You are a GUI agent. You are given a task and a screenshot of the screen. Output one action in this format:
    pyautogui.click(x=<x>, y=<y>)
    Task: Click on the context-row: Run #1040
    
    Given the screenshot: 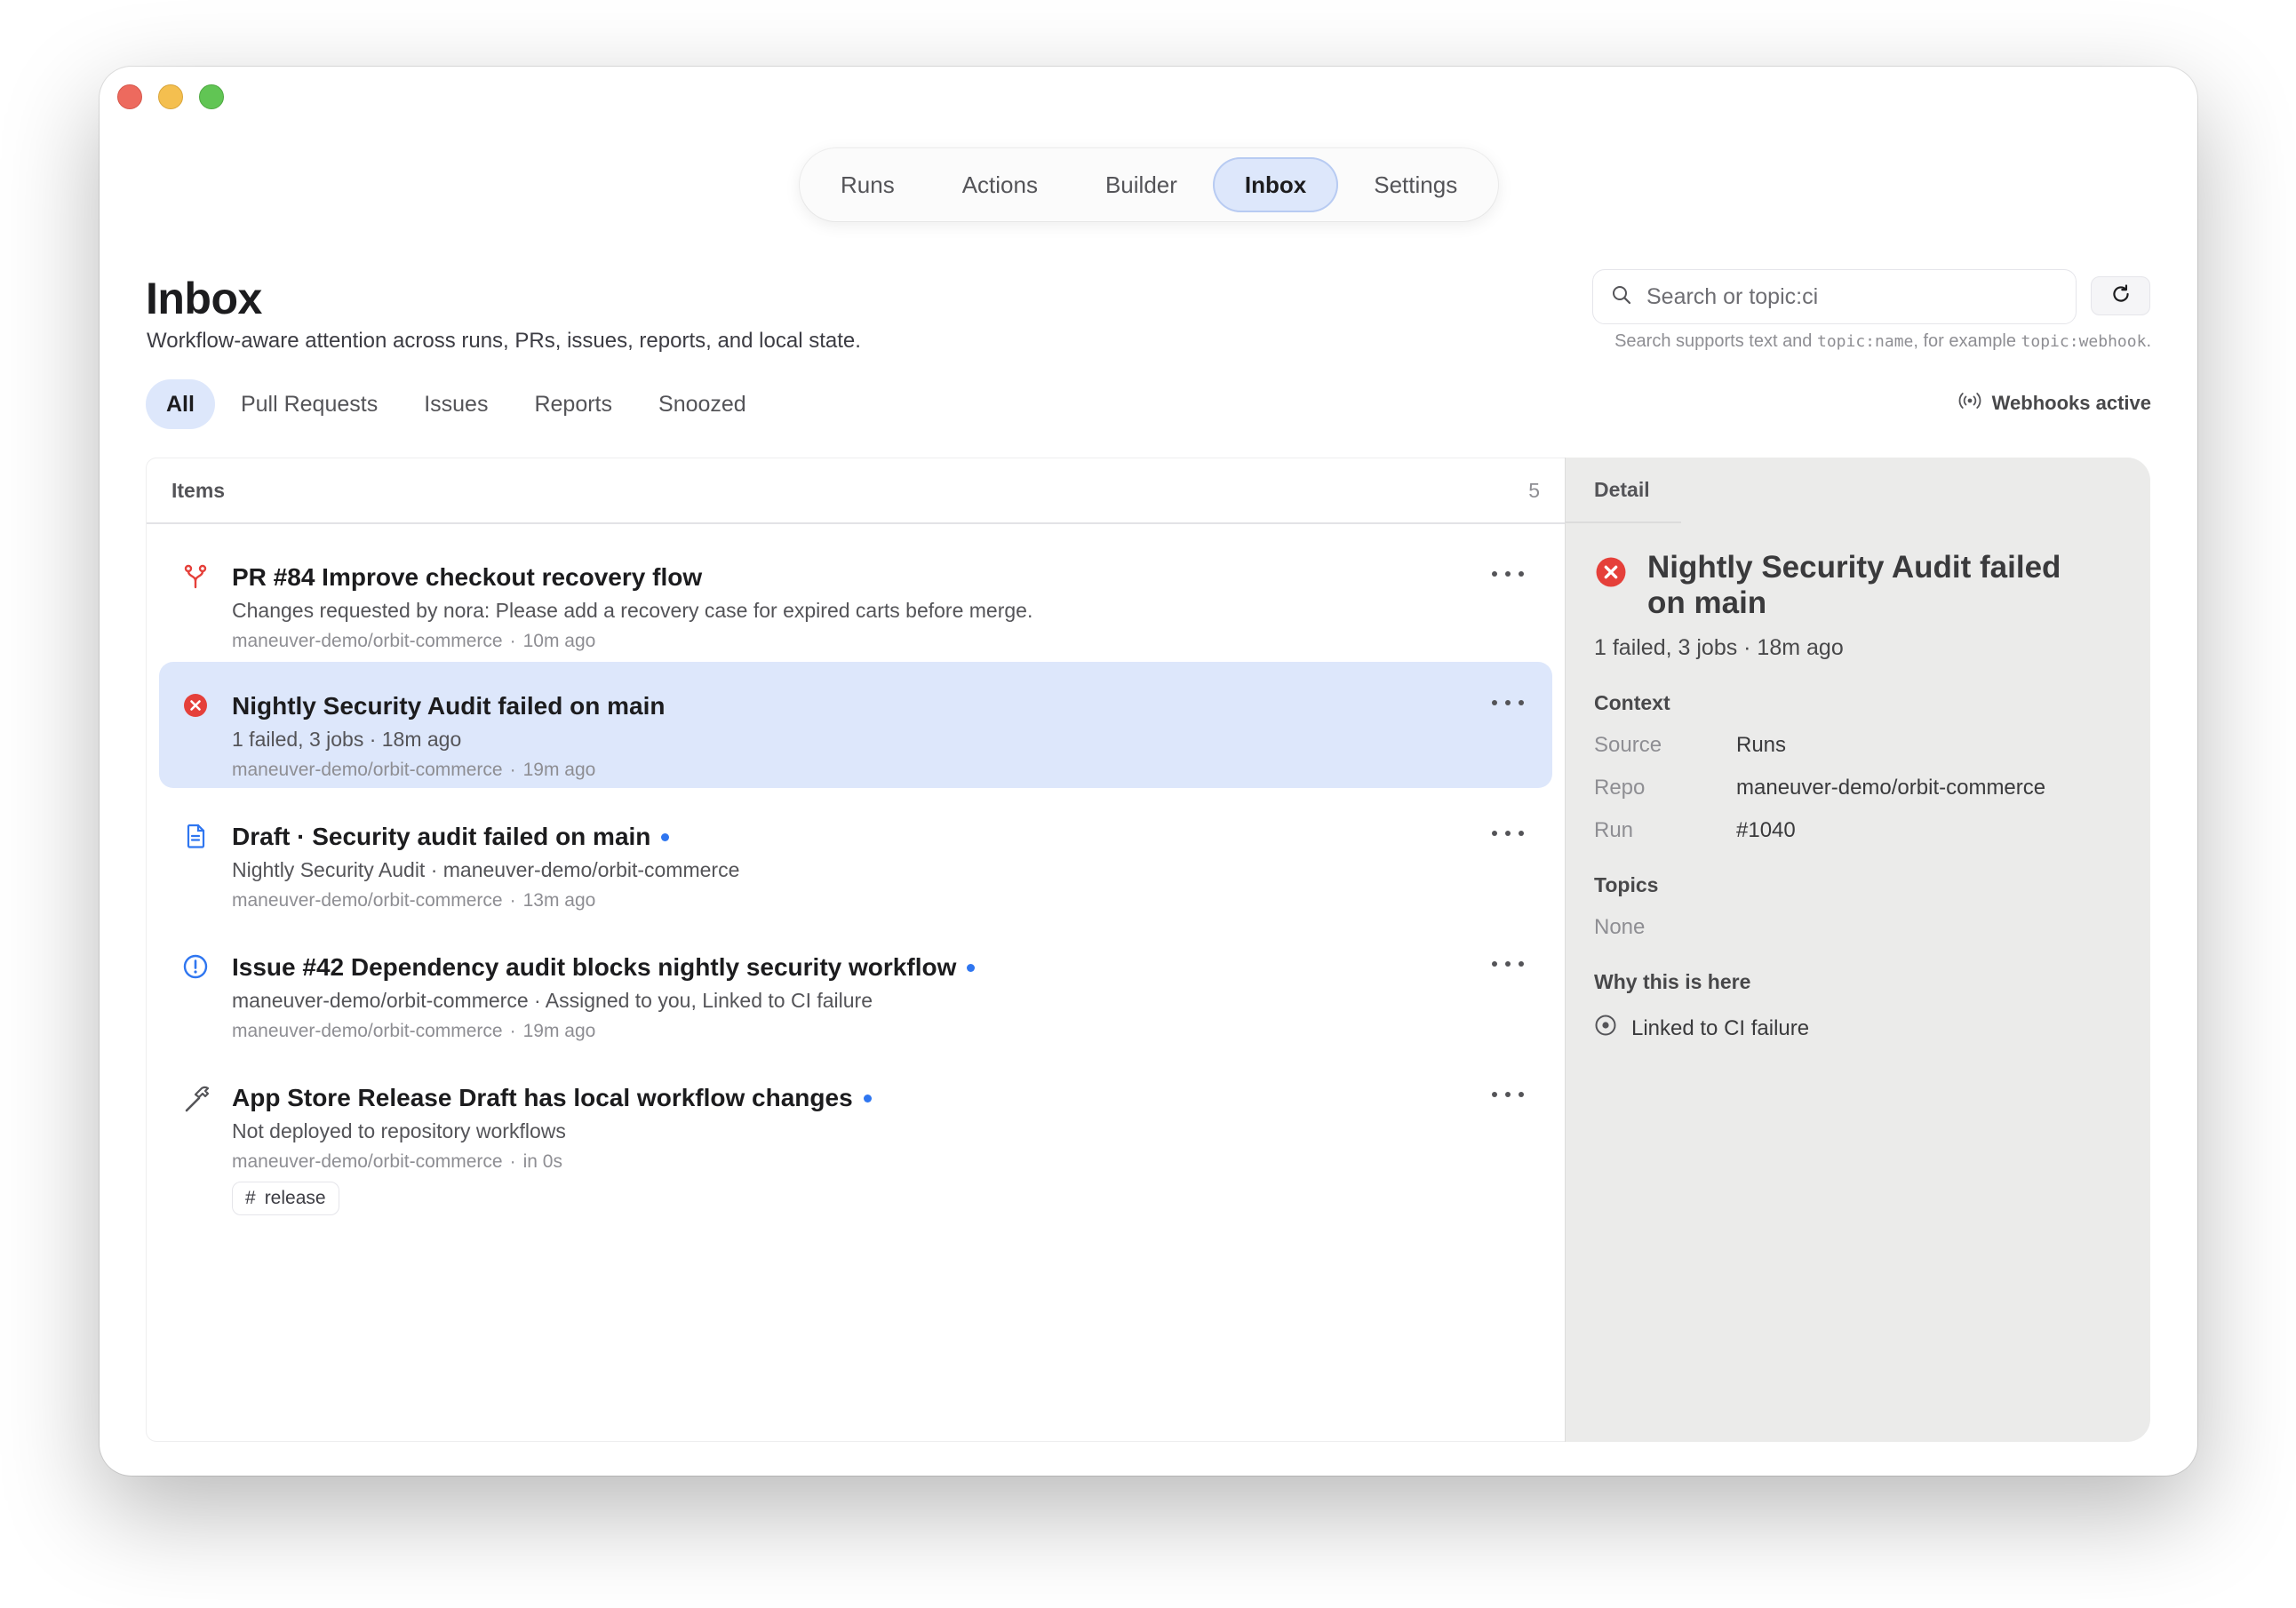 What is the action you would take?
    pyautogui.click(x=1858, y=830)
    